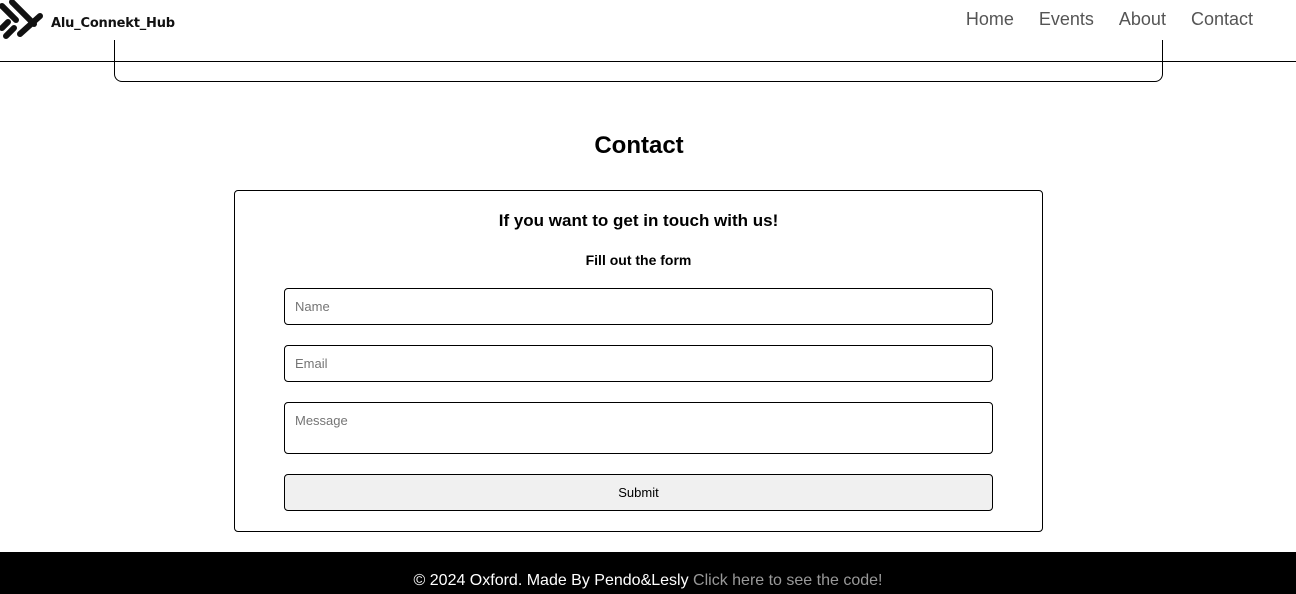 This screenshot has height=594, width=1296. What do you see at coordinates (638, 363) in the screenshot?
I see `email-input` at bounding box center [638, 363].